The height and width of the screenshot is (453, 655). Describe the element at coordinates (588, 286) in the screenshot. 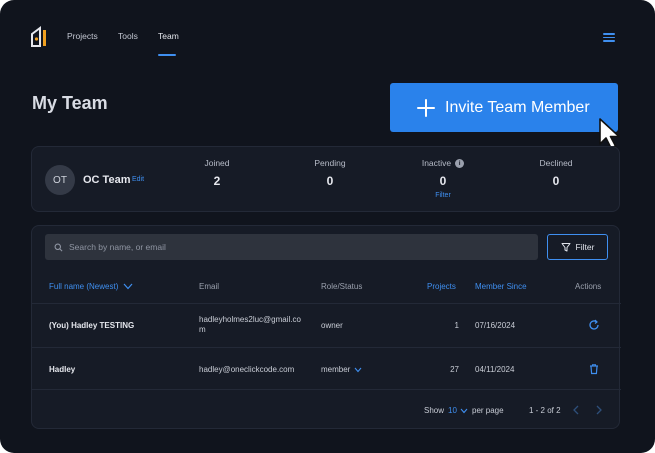

I see `header-actions: Actions` at that location.